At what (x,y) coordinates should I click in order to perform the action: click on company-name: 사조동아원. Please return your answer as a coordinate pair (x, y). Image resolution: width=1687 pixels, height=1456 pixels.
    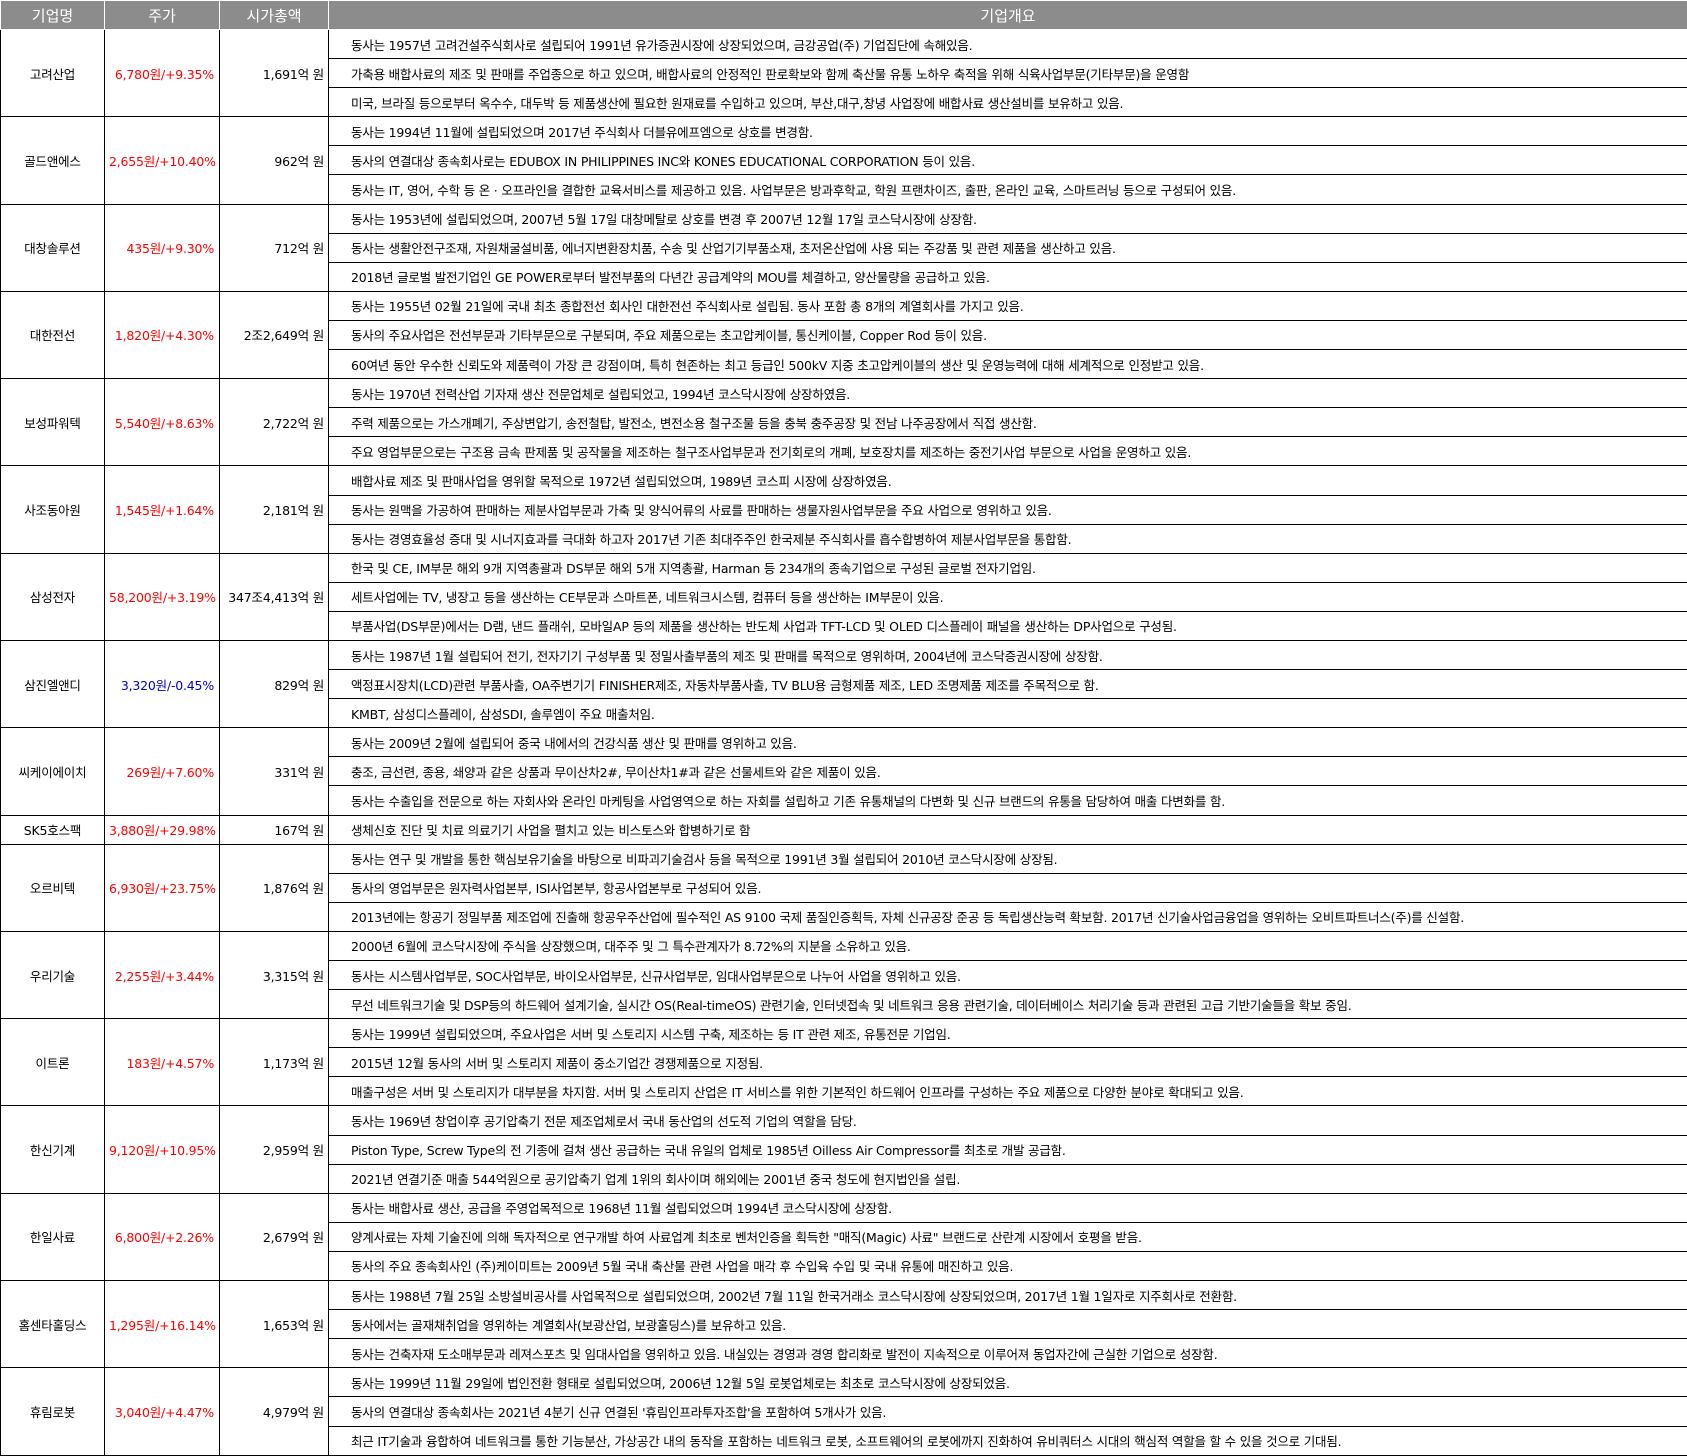
    Looking at the image, I should click on (53, 509).